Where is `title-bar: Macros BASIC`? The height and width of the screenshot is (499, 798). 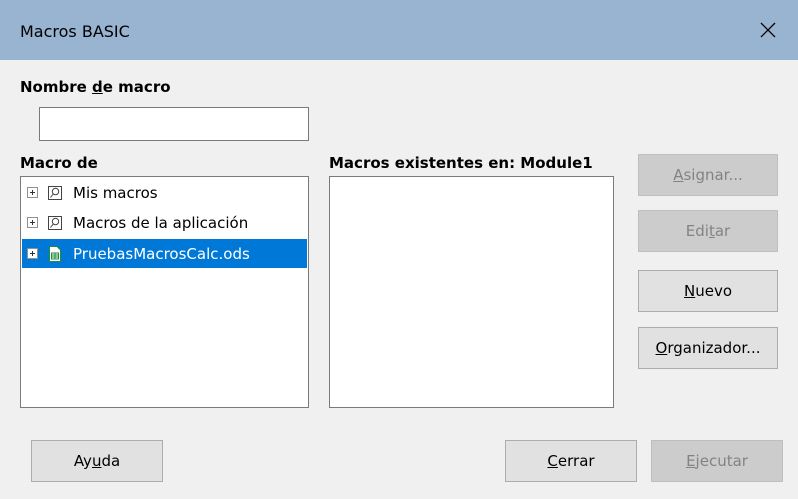 title-bar: Macros BASIC is located at coordinates (399, 30).